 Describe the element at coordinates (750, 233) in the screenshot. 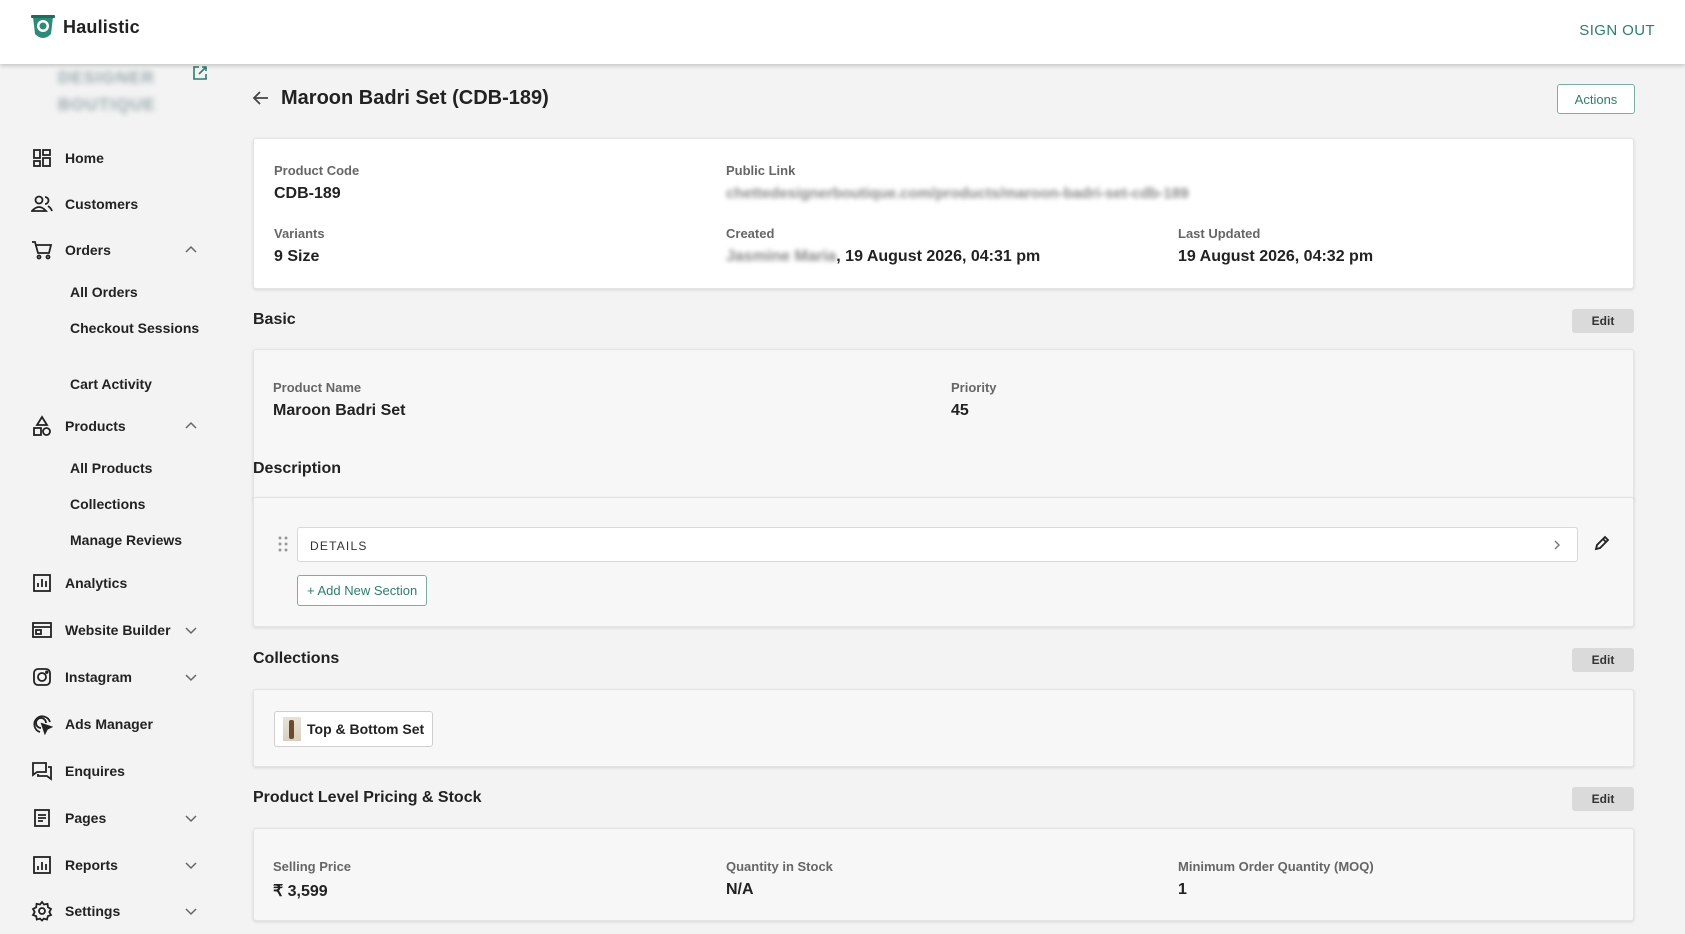

I see `created-label: Created` at that location.